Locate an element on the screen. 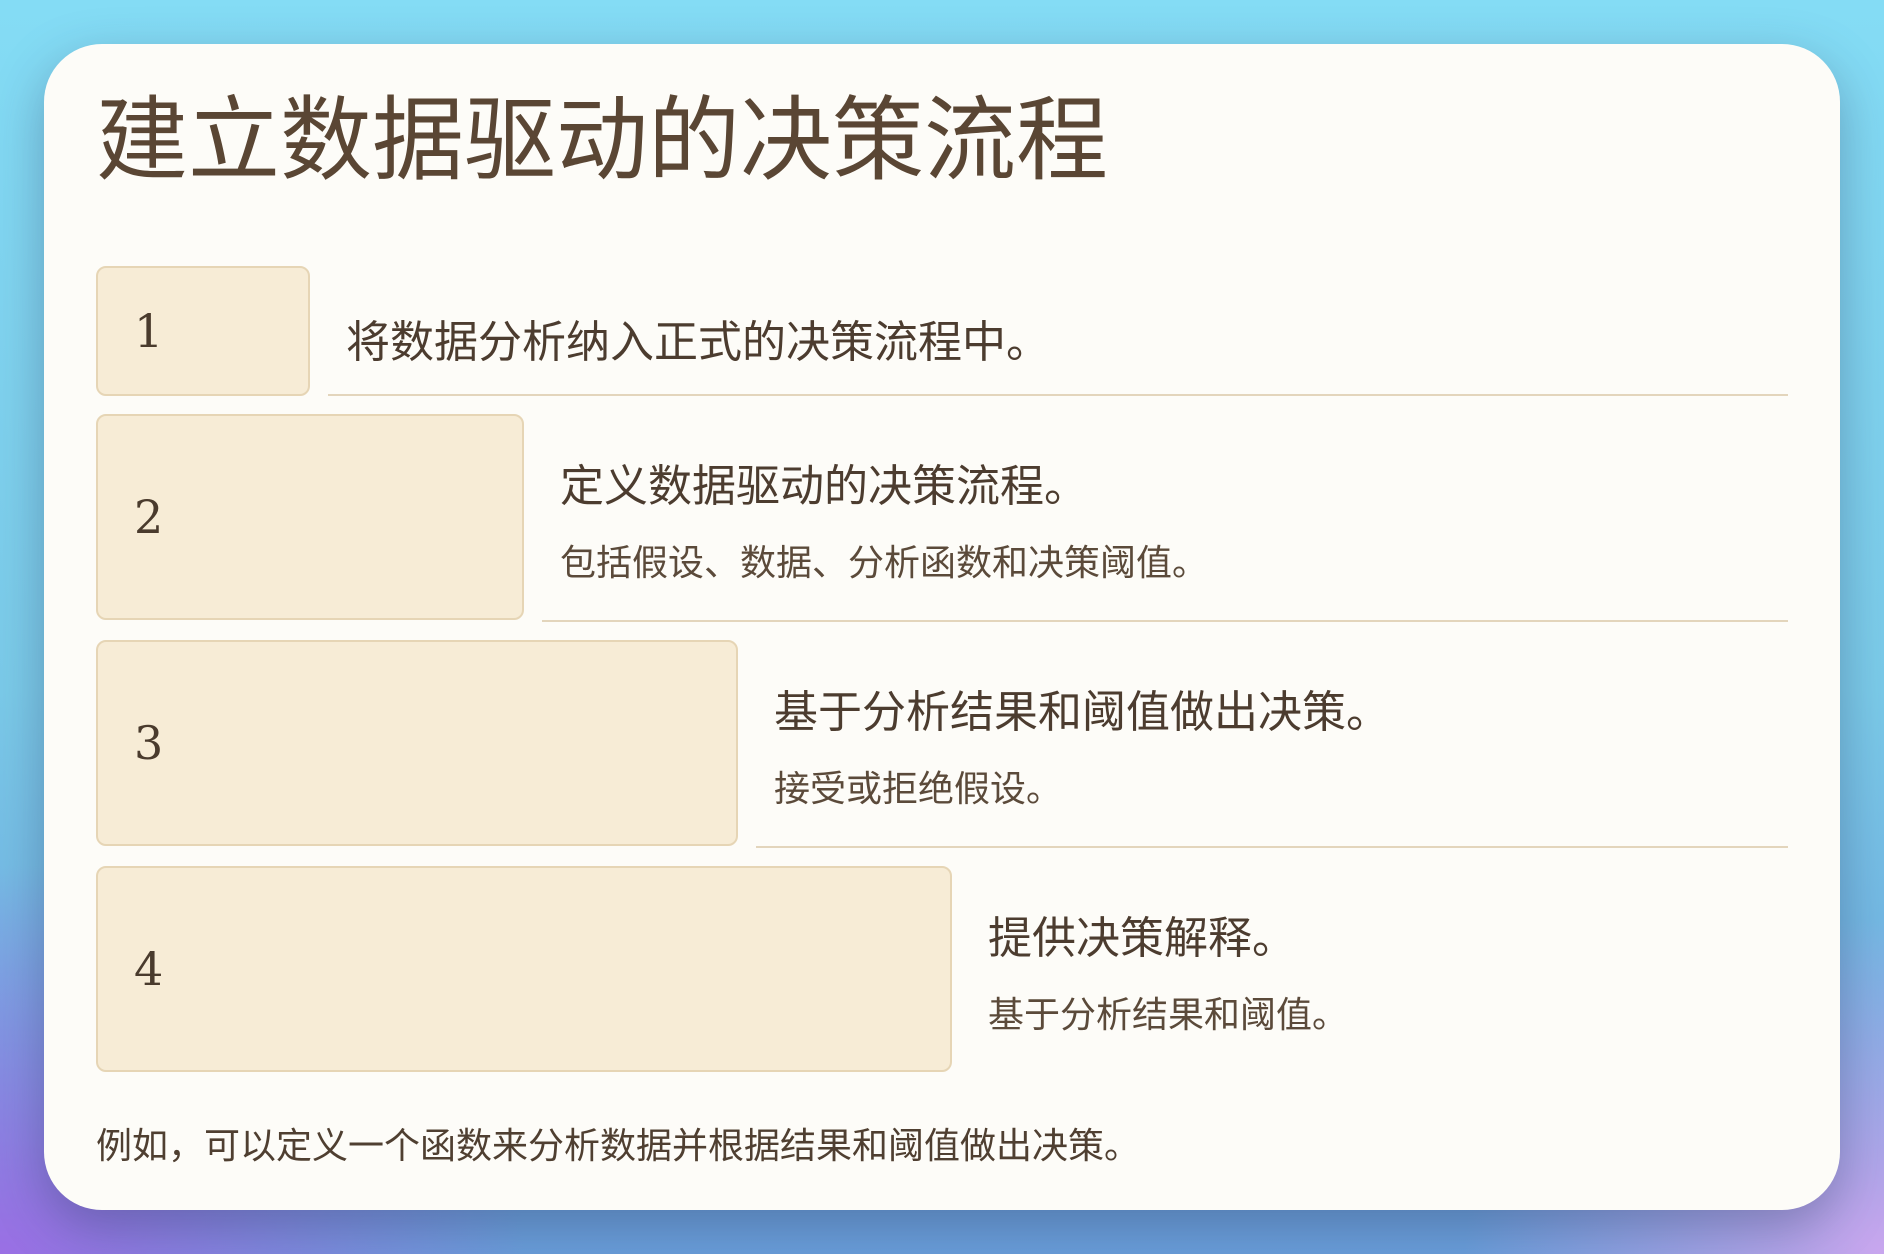 Image resolution: width=1884 pixels, height=1254 pixels. step-number-box-4: 4 is located at coordinates (524, 969).